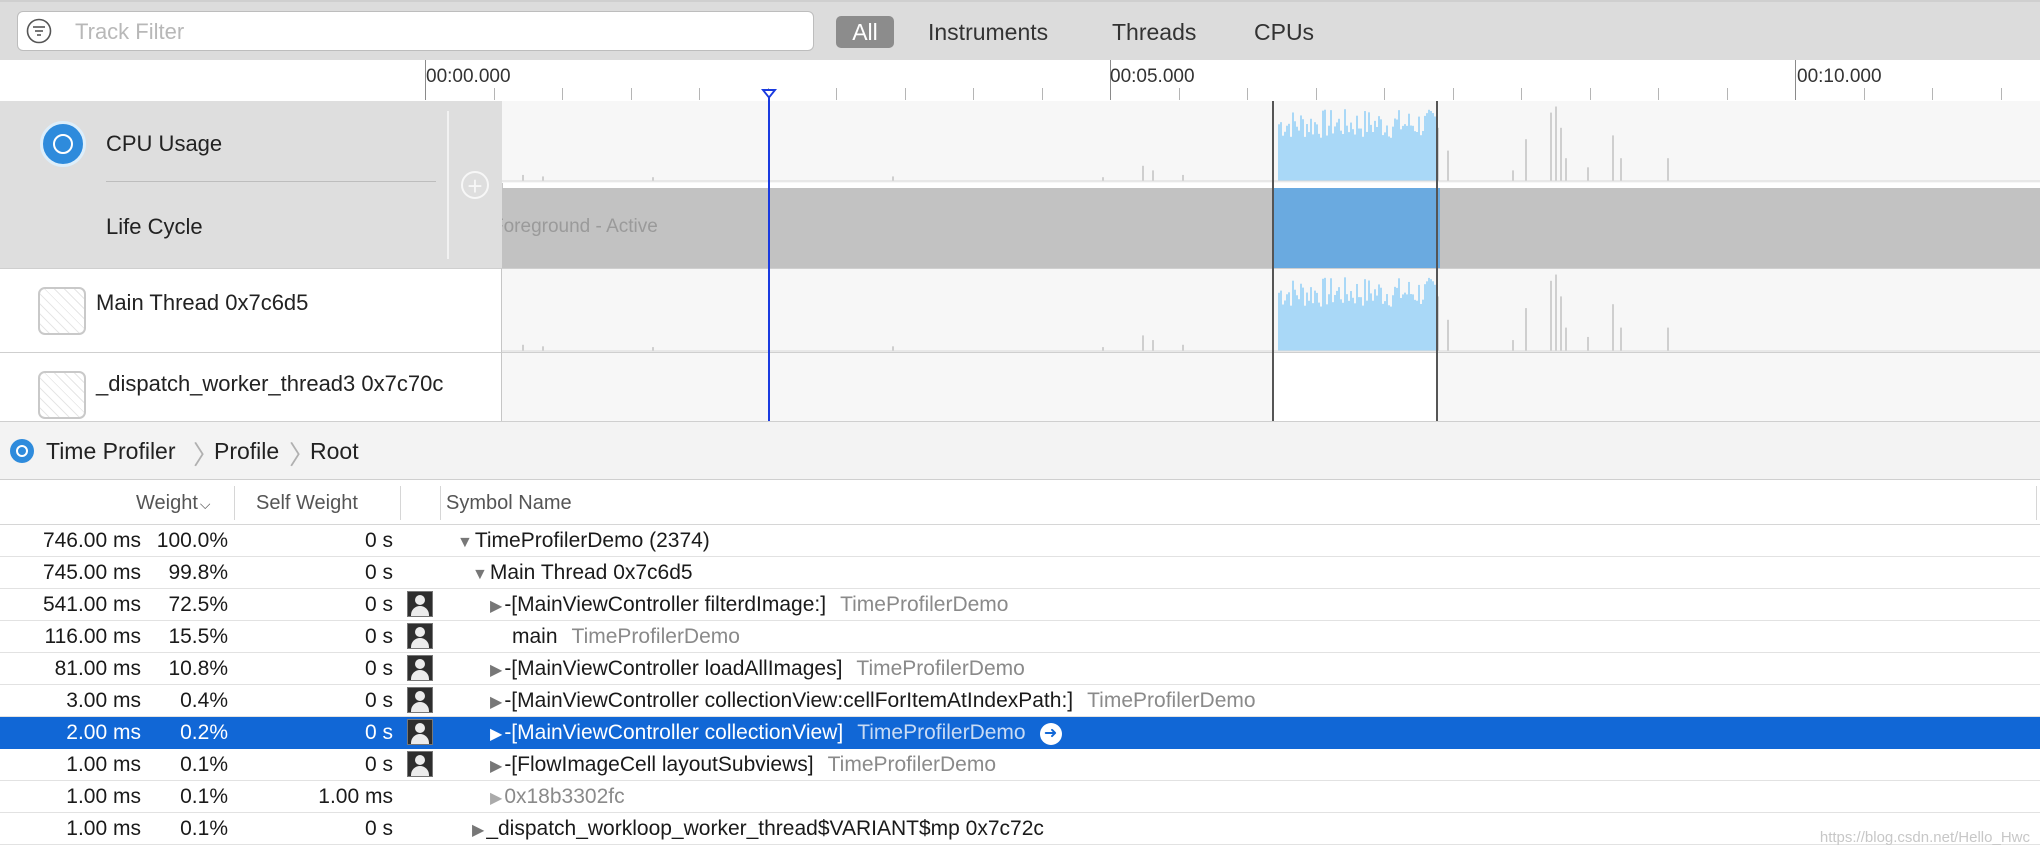 Image resolution: width=2040 pixels, height=856 pixels. I want to click on main-thread-lane, so click(1271, 310).